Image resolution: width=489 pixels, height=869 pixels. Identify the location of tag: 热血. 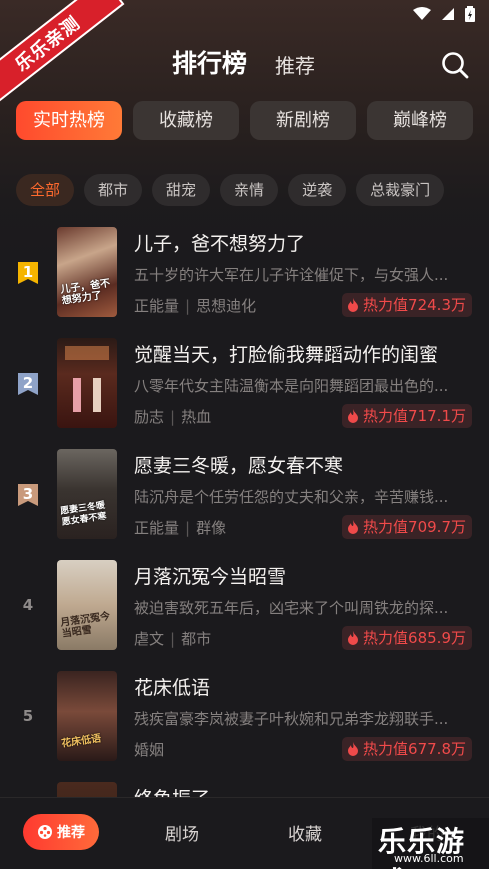
(196, 417).